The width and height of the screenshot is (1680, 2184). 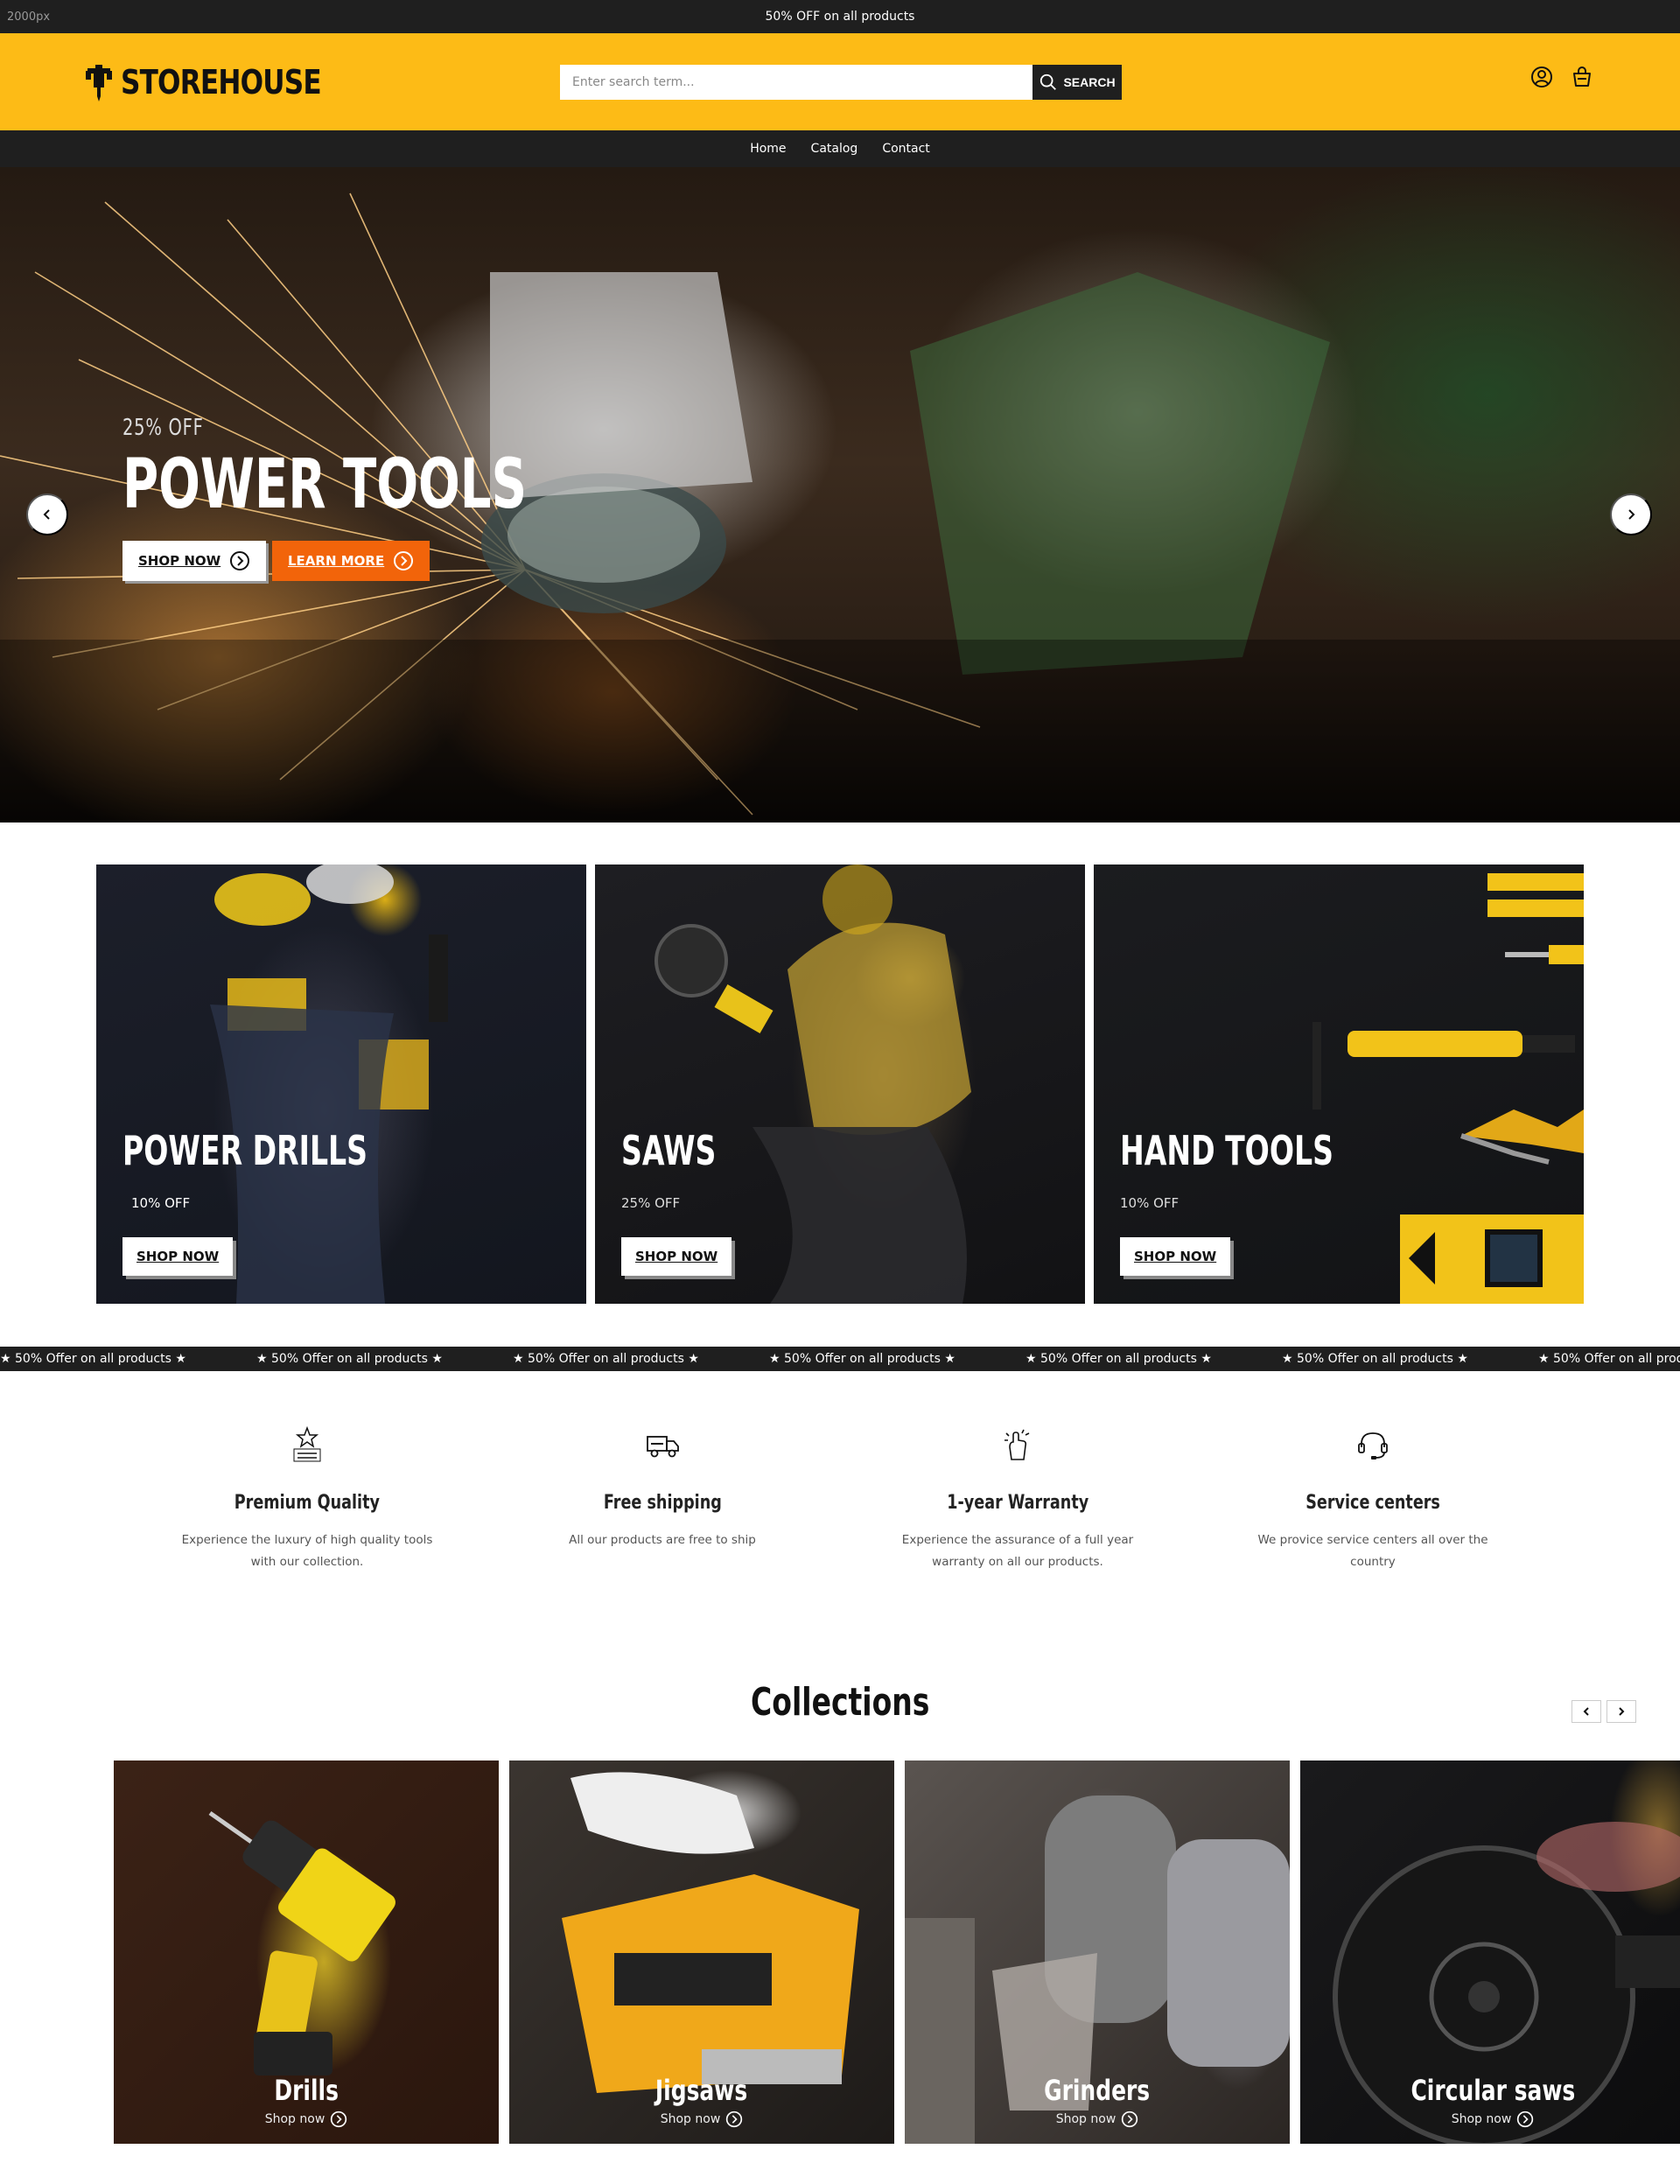 I want to click on collections-prev-button, so click(x=1586, y=1711).